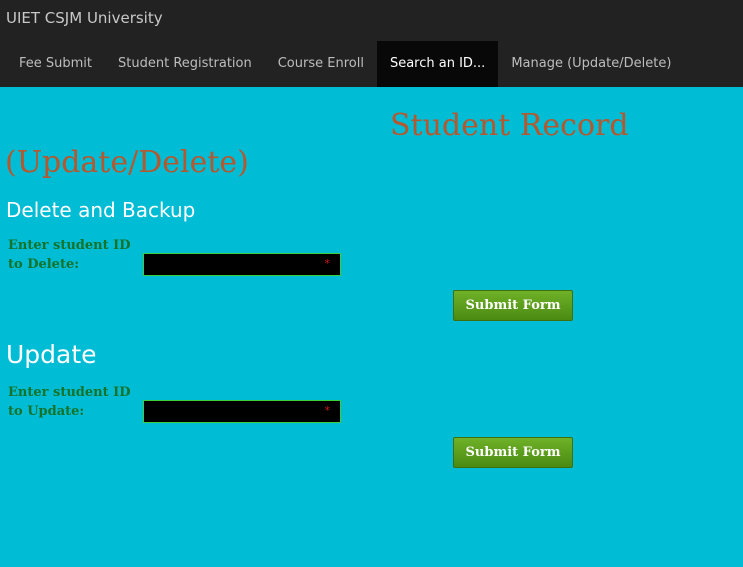  I want to click on page-title-line1: Student Record, so click(509, 125).